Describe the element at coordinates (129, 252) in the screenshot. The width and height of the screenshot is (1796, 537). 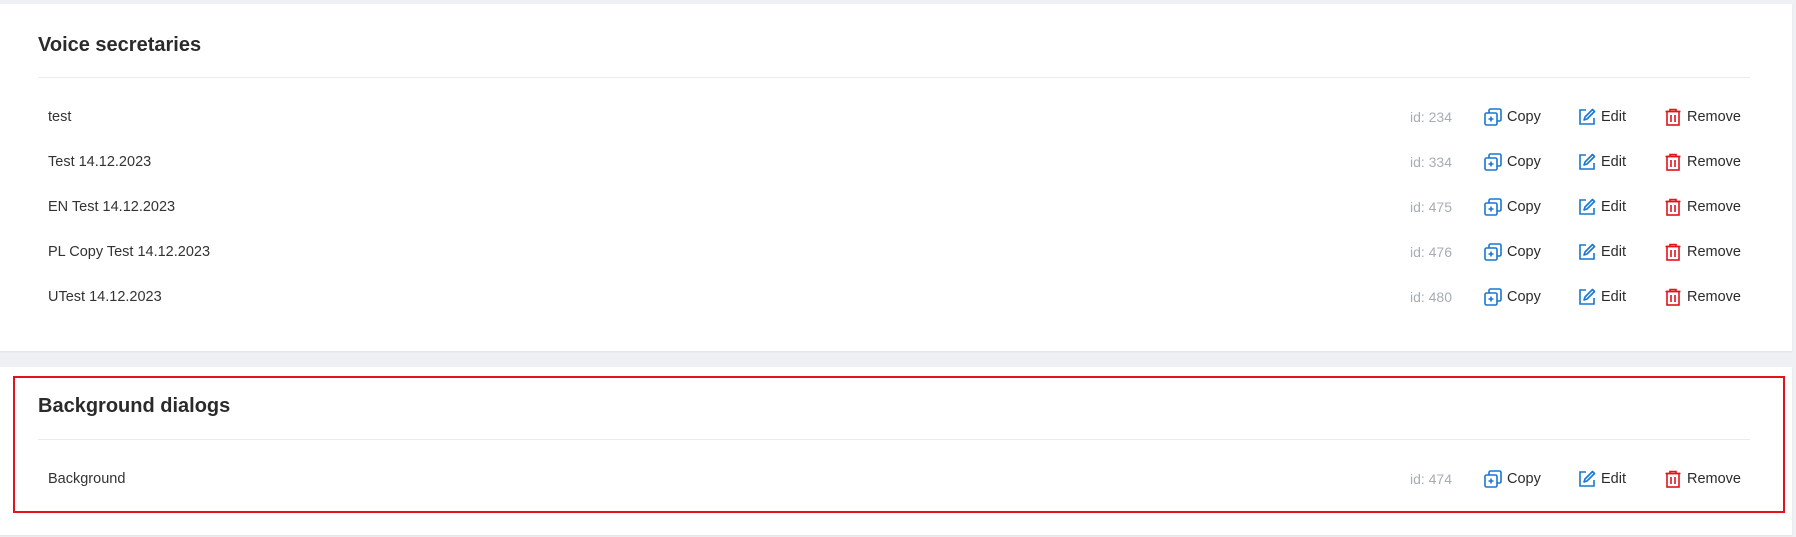
I see `item-name: PL Copy Test 14.12.2023` at that location.